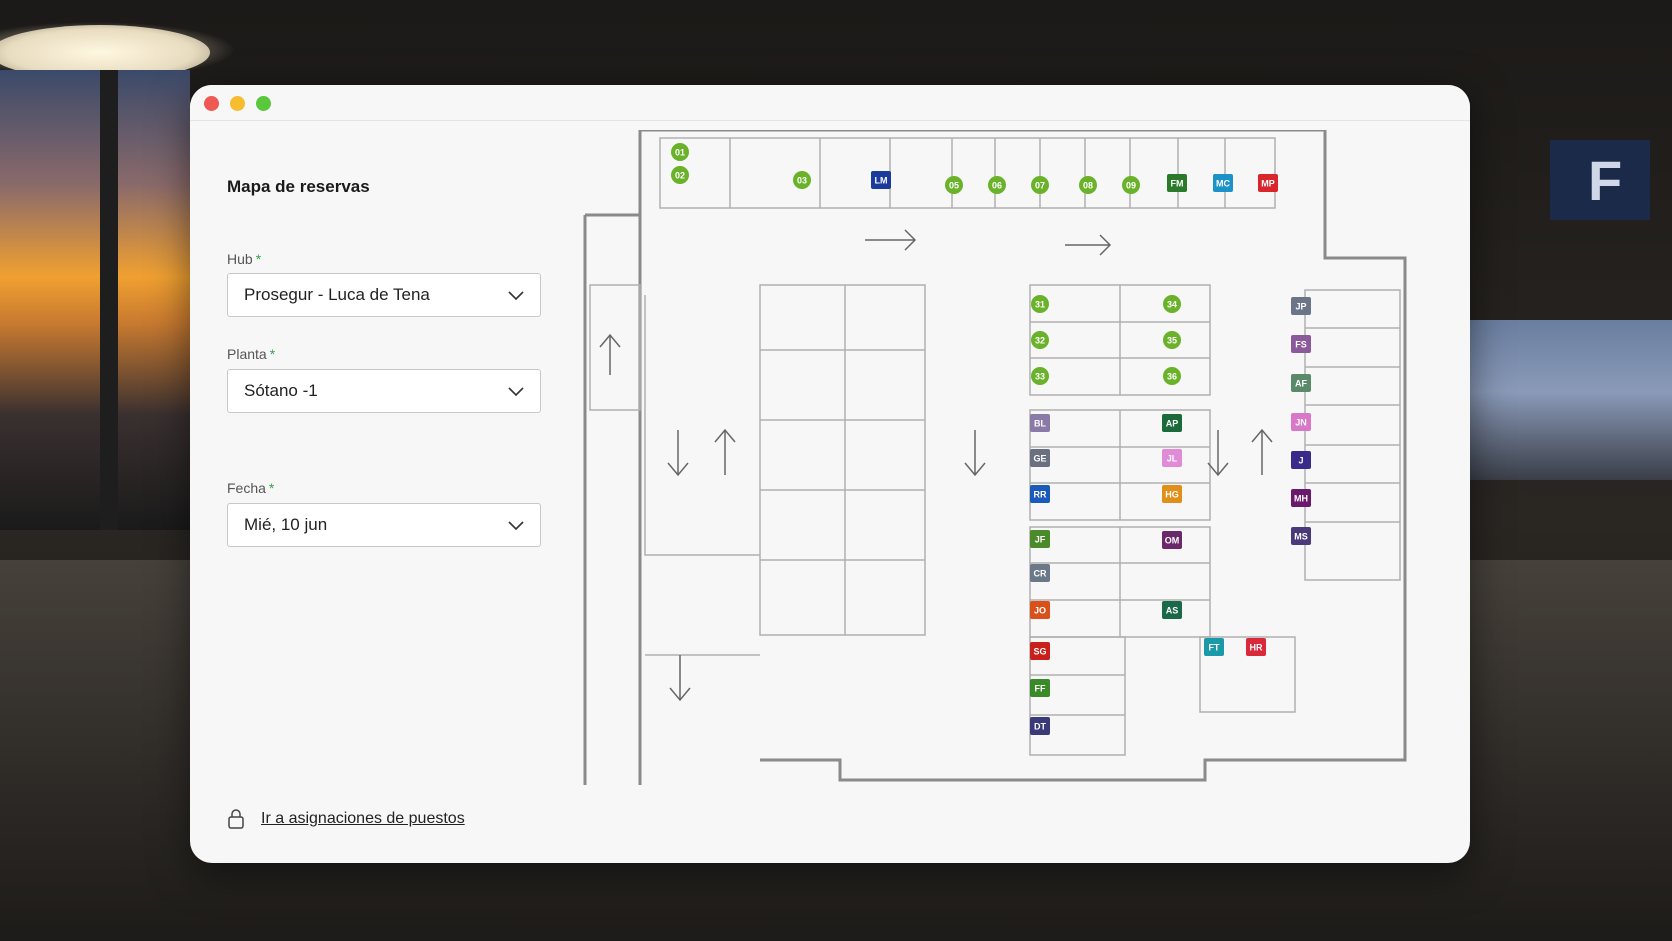 This screenshot has height=941, width=1672. What do you see at coordinates (830, 103) in the screenshot?
I see `title-bar` at bounding box center [830, 103].